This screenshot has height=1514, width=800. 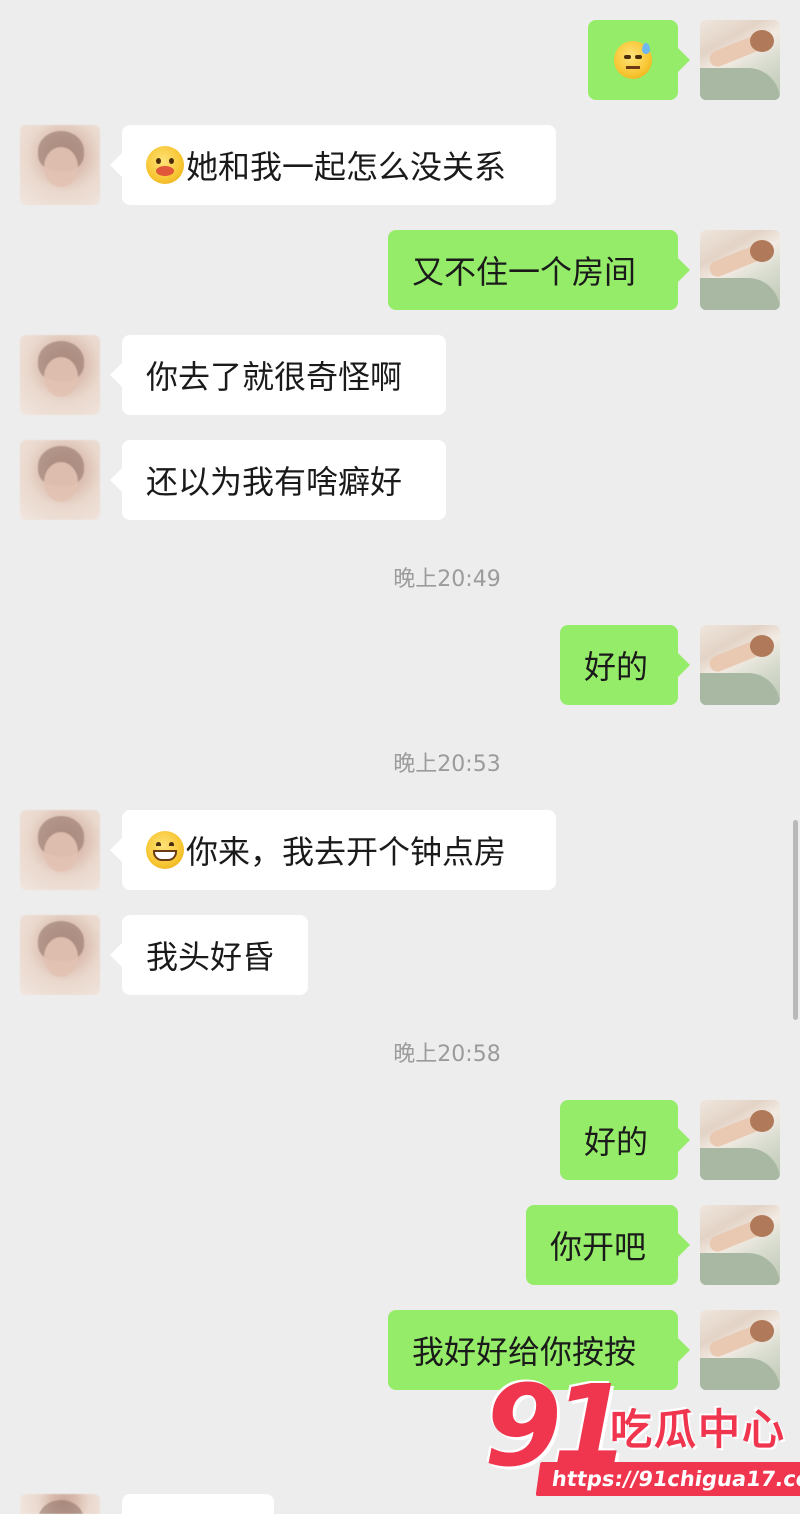 What do you see at coordinates (795, 920) in the screenshot?
I see `scrollbar` at bounding box center [795, 920].